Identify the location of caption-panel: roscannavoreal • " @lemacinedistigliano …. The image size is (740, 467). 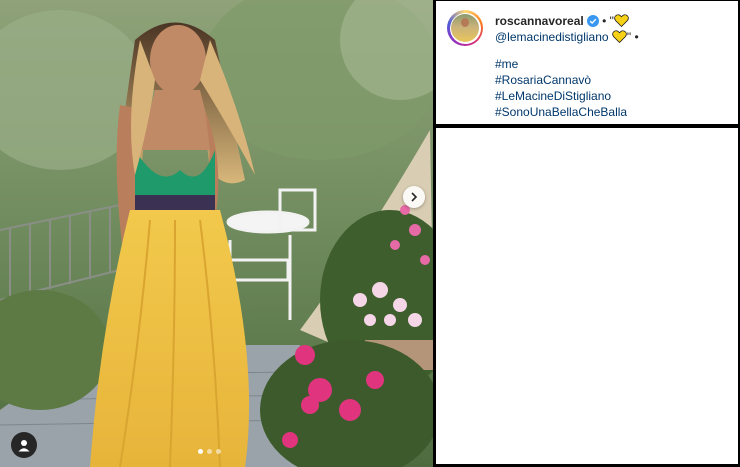
(587, 62).